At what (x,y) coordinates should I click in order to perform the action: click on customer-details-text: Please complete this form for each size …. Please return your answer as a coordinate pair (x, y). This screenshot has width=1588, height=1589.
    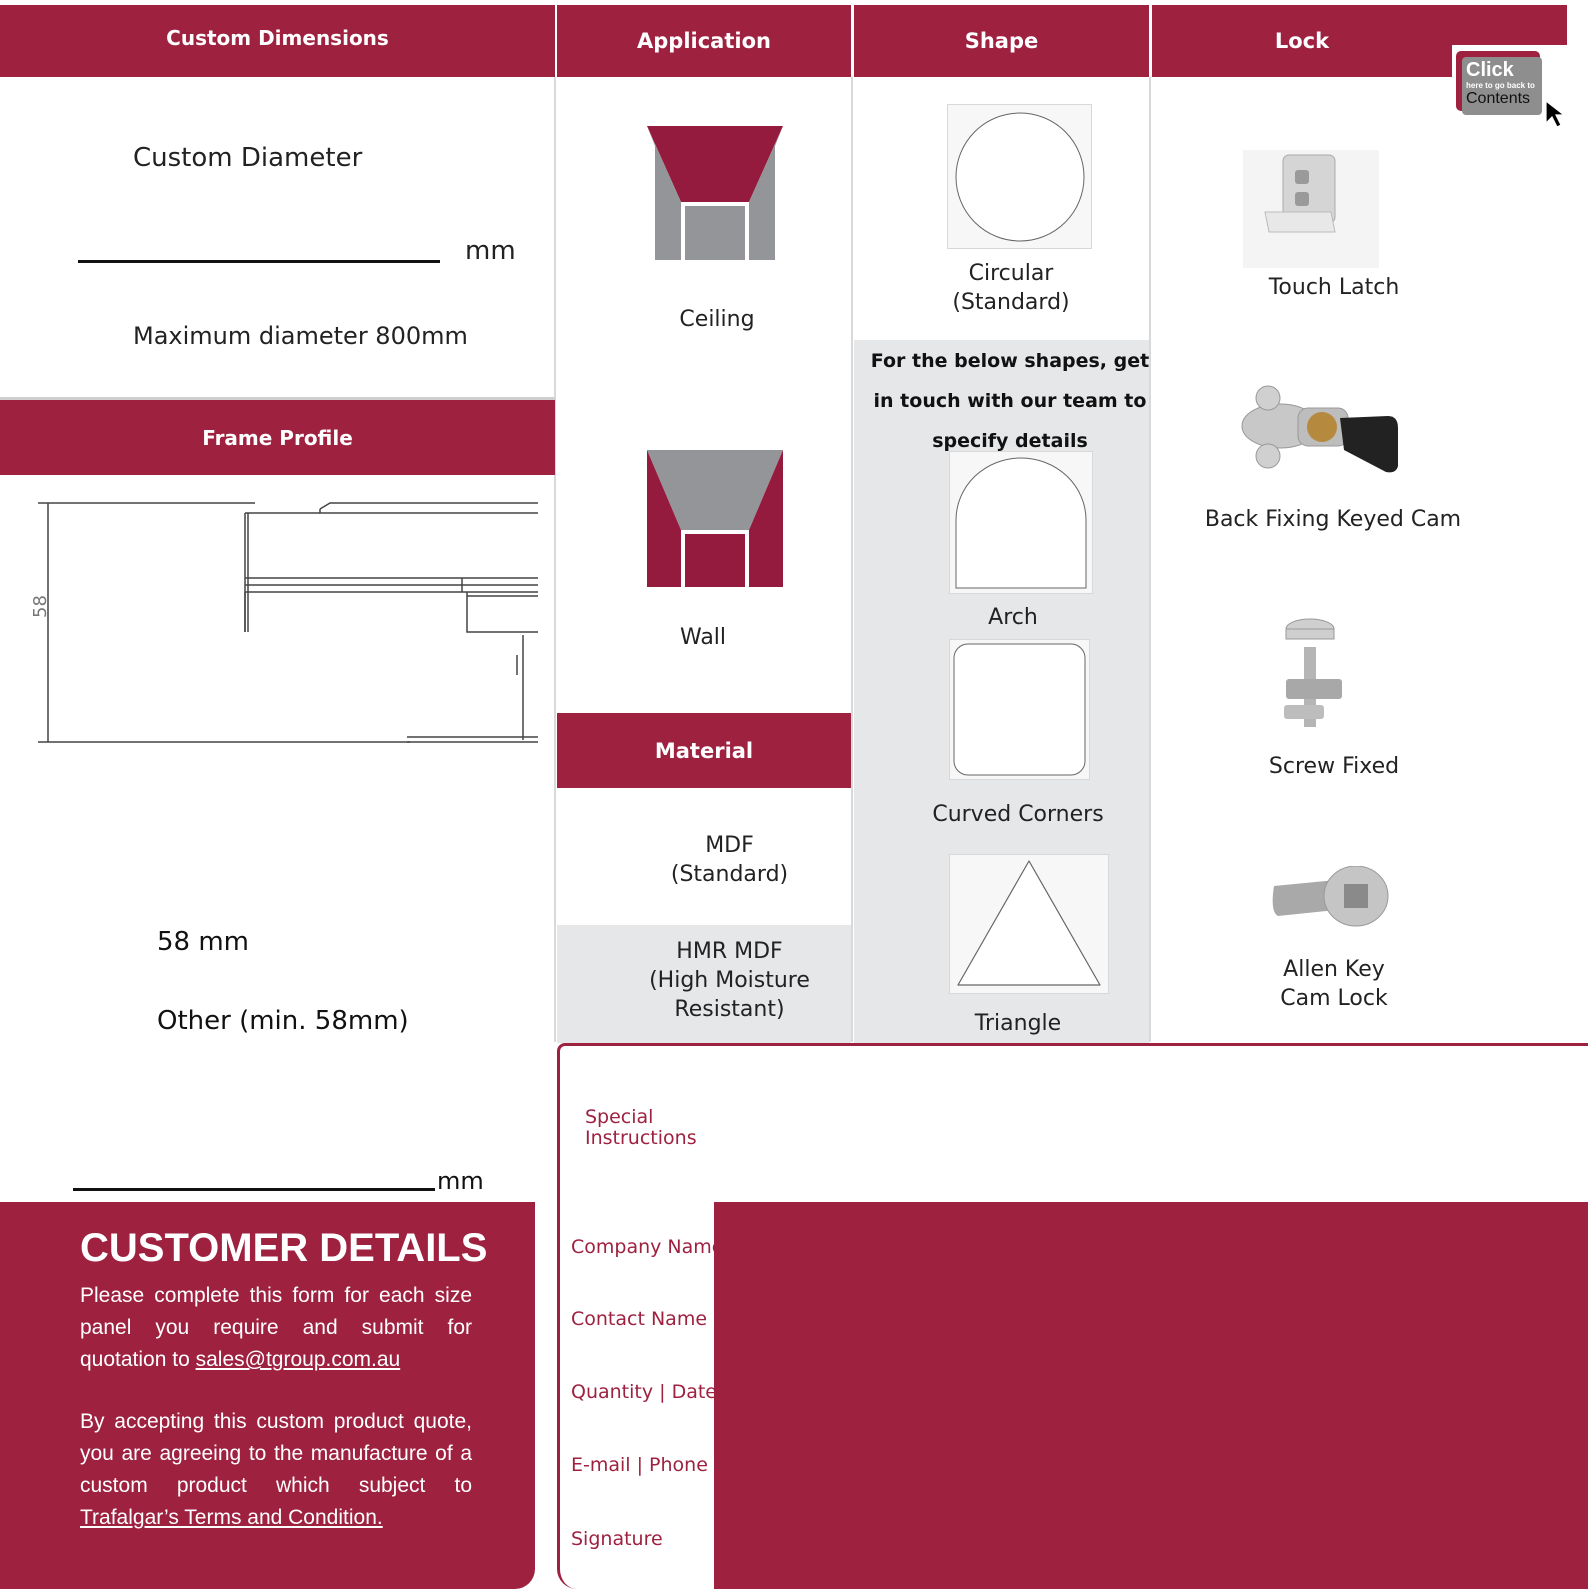
    Looking at the image, I should click on (276, 1407).